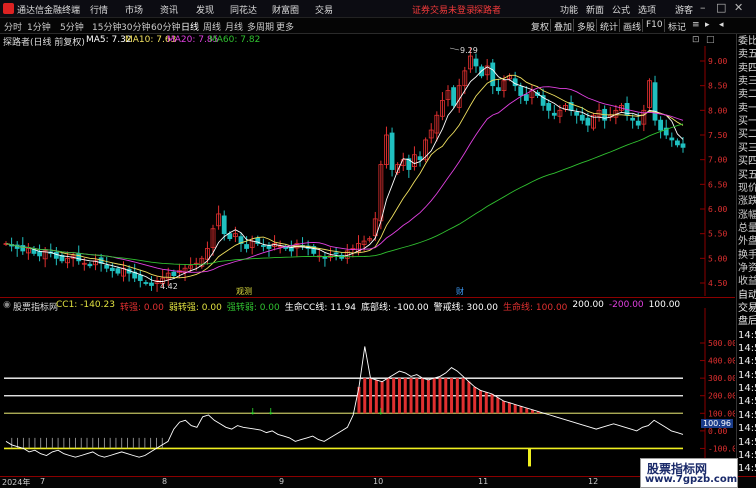  Describe the element at coordinates (747, 188) in the screenshot. I see `side-label: 现价` at that location.